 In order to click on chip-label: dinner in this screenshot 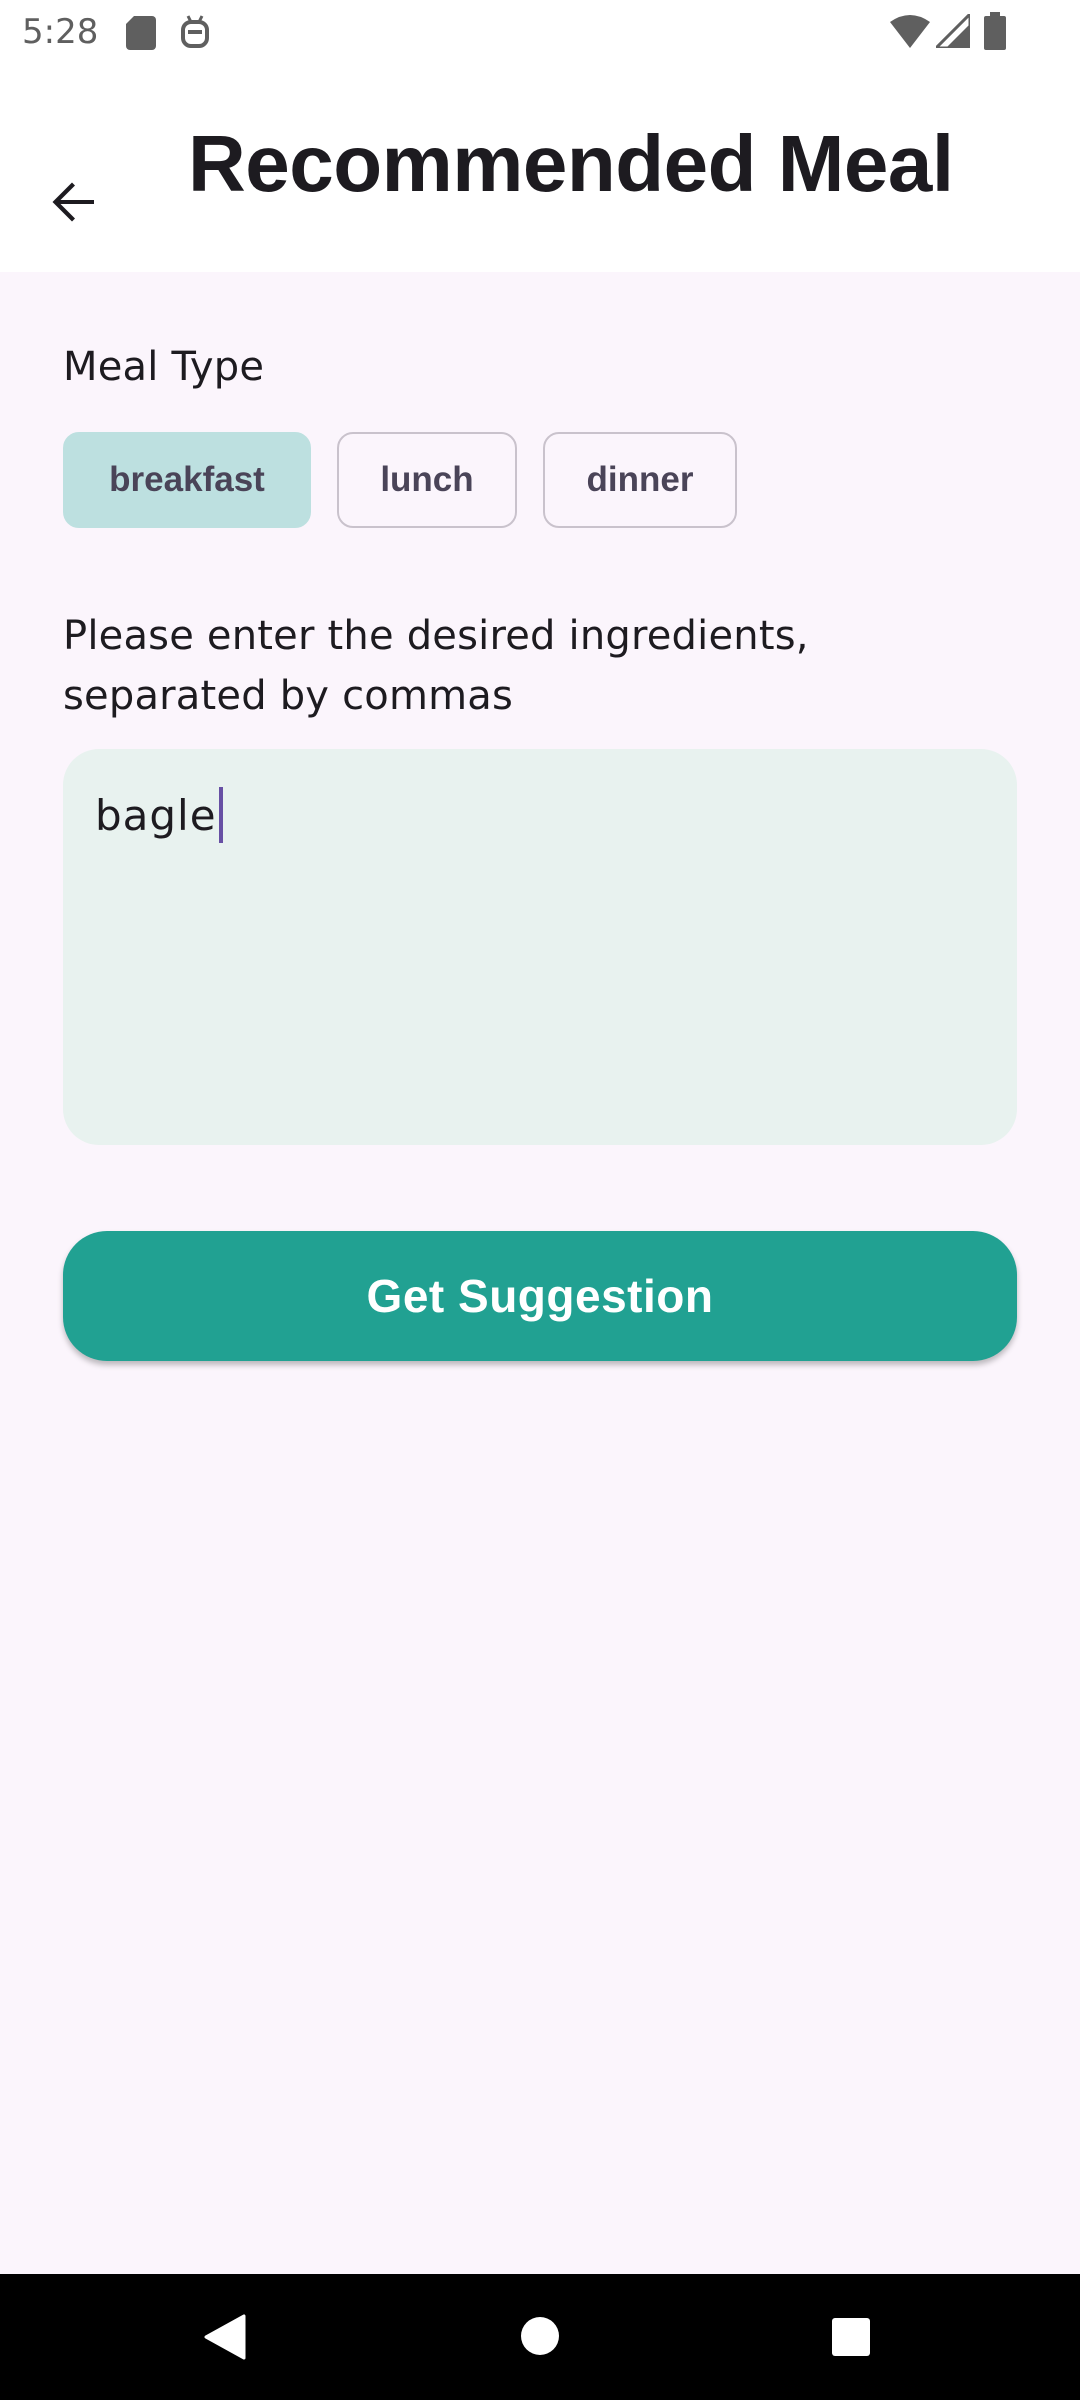, I will do `click(640, 479)`.